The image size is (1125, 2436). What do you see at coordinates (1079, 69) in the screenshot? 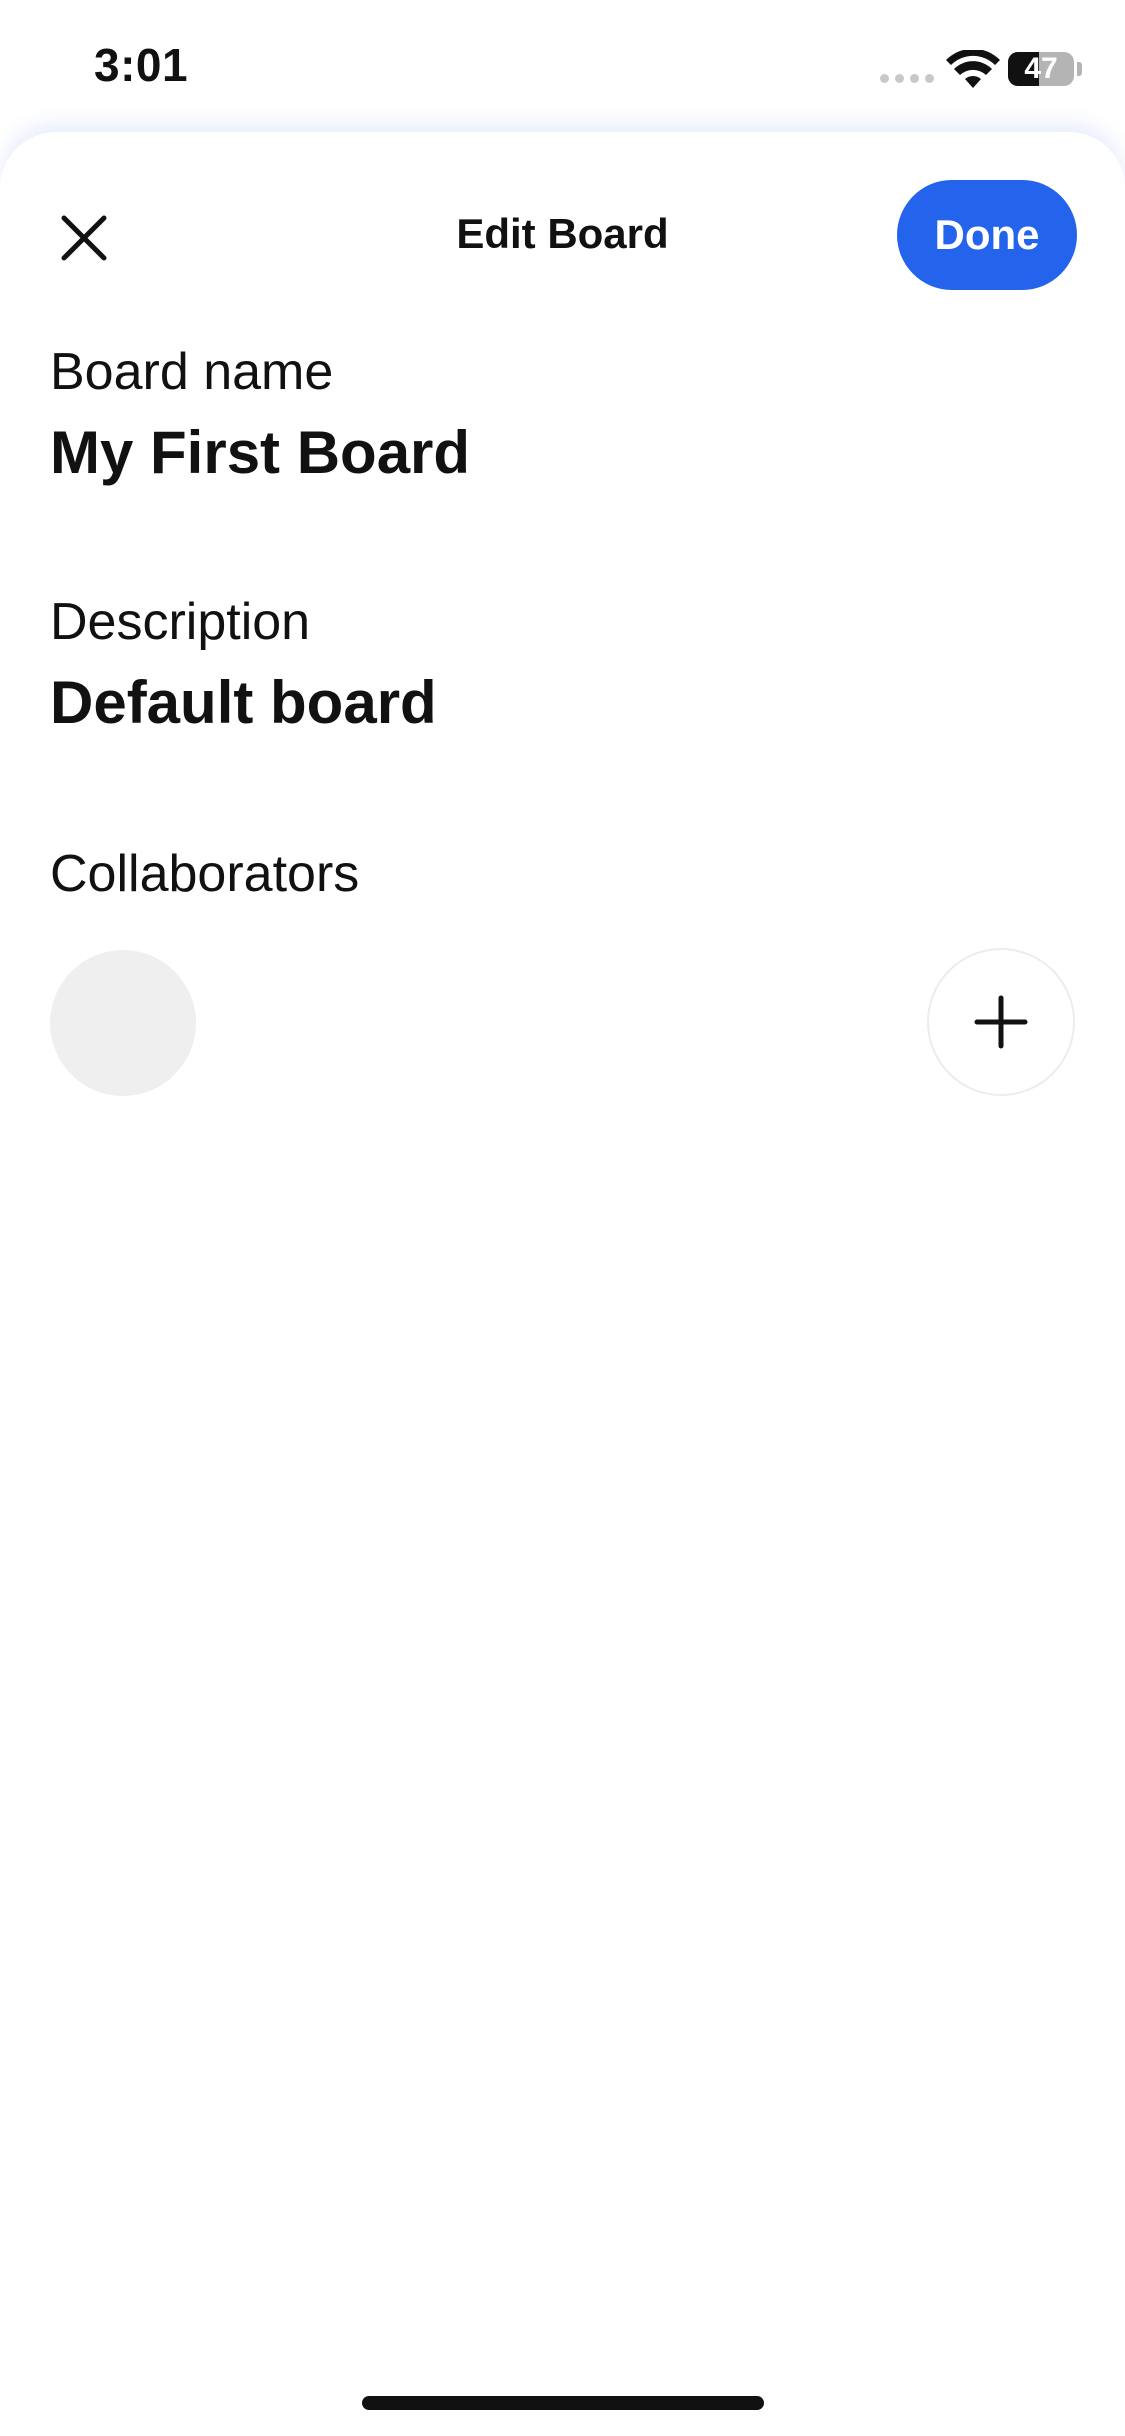
I see `battery-cap` at bounding box center [1079, 69].